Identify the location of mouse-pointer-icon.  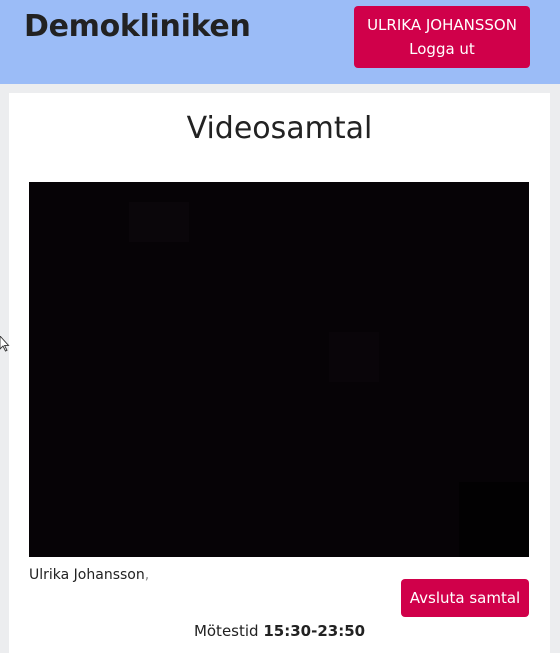
(5, 344).